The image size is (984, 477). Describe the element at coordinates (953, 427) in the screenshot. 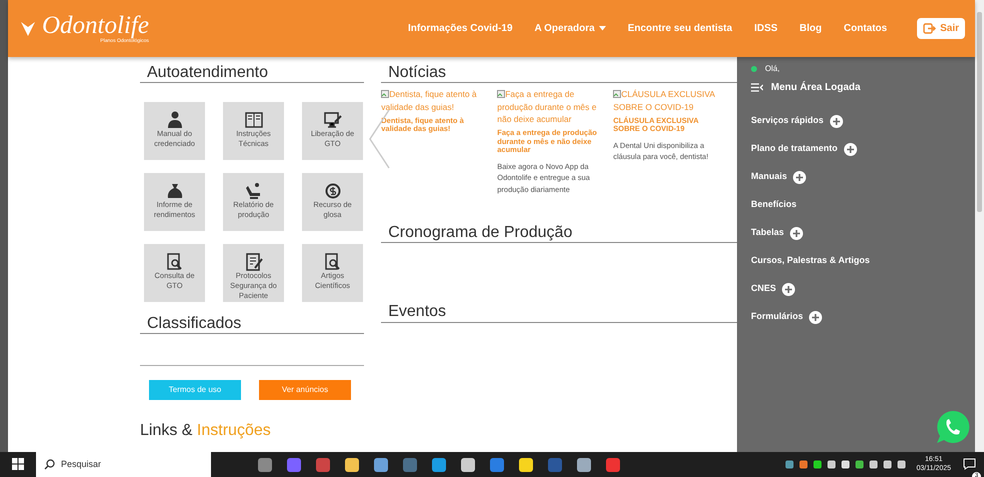

I see `whatsapp-icon` at that location.